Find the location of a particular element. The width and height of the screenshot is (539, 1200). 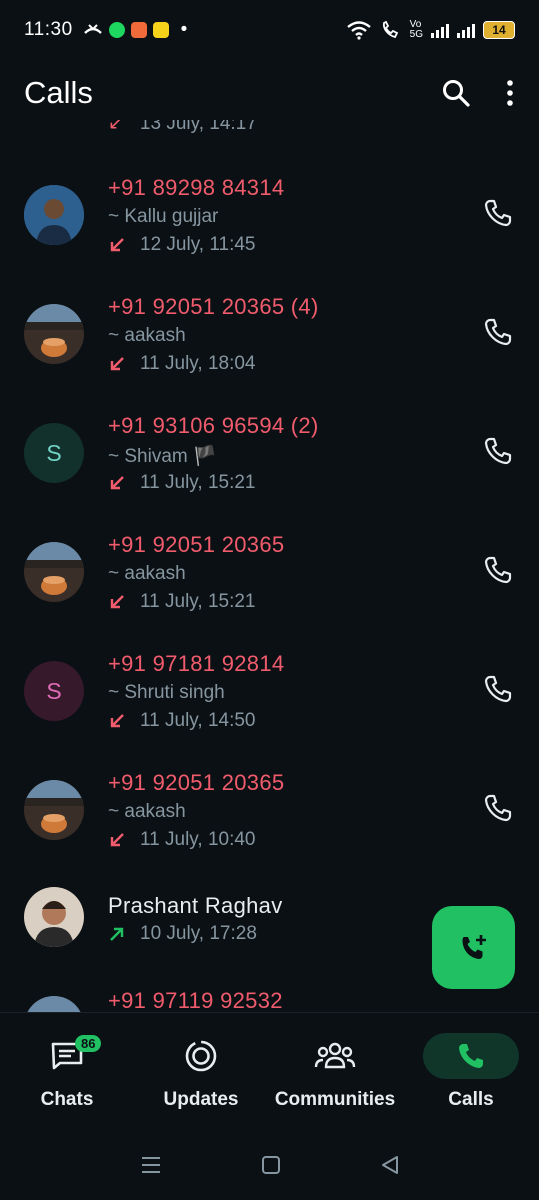

call-meta: 11 July, 18:04 is located at coordinates (181, 364).